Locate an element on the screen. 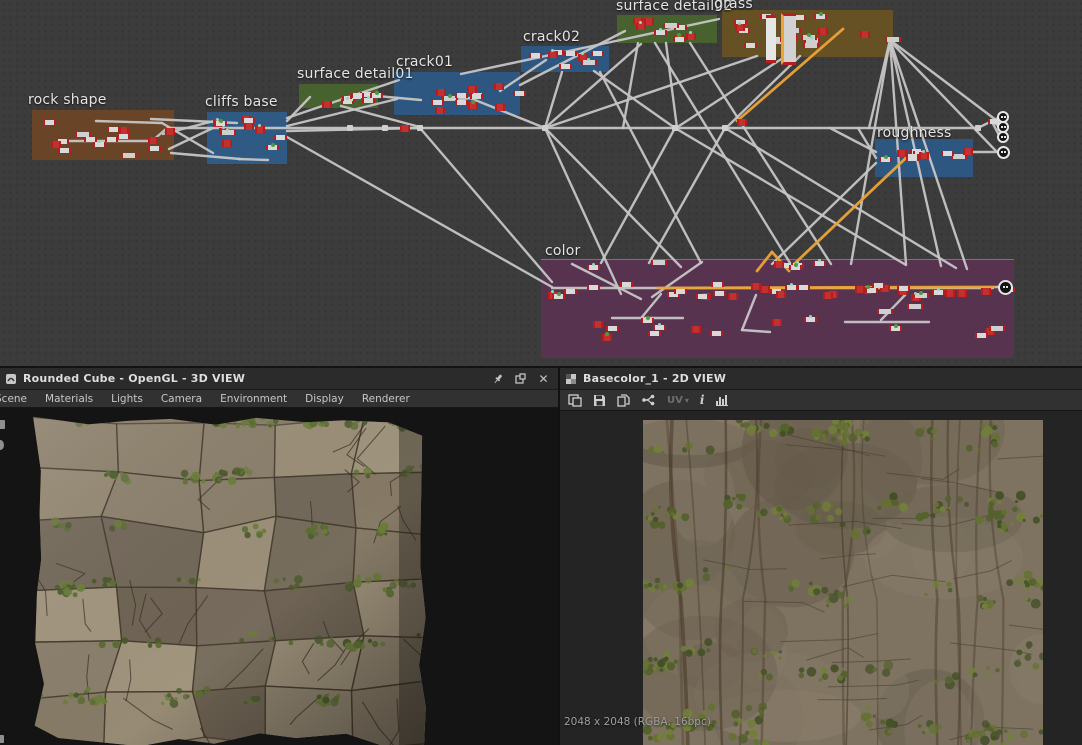 The image size is (1082, 745). copy-icon is located at coordinates (623, 400).